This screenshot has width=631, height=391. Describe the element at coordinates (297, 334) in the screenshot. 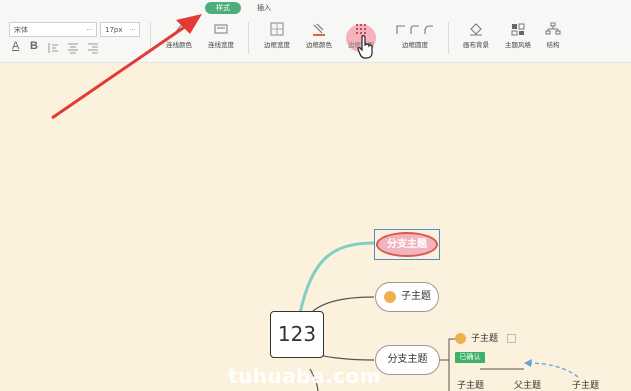

I see `central-topic: 123` at that location.